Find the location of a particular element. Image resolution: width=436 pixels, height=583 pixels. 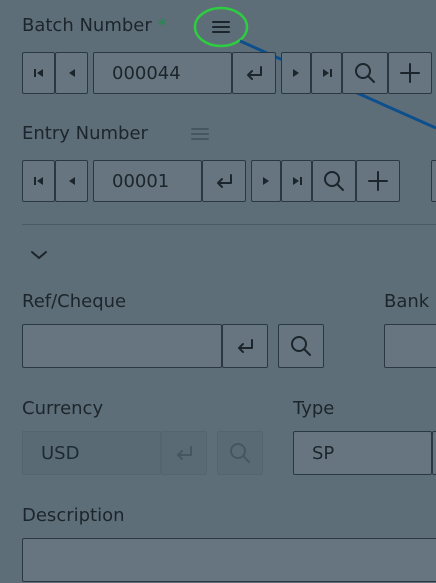

section-divider is located at coordinates (229, 224).